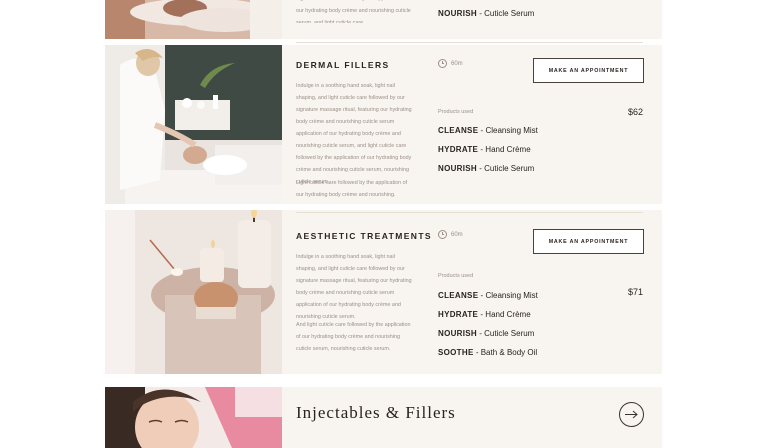 The image size is (768, 448). What do you see at coordinates (193, 292) in the screenshot?
I see `candles-image` at bounding box center [193, 292].